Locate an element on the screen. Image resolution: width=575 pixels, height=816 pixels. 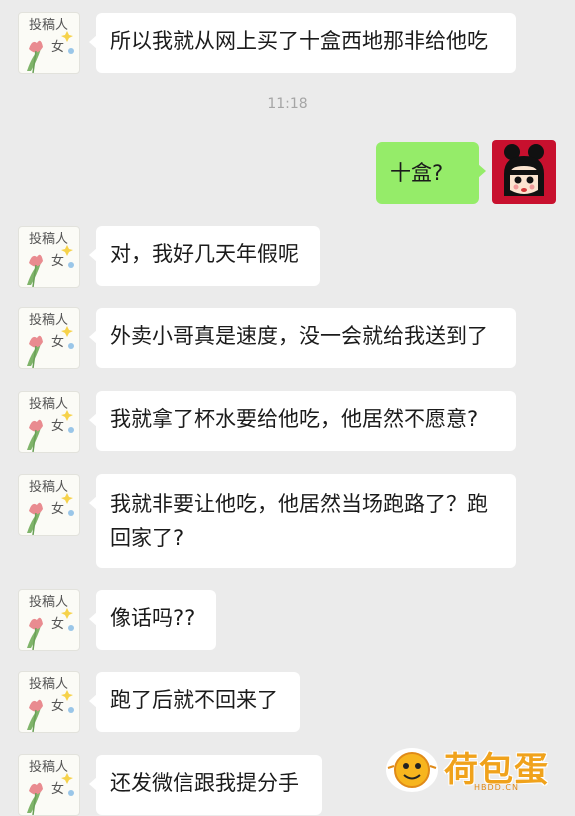
self-avatar is located at coordinates (524, 172).